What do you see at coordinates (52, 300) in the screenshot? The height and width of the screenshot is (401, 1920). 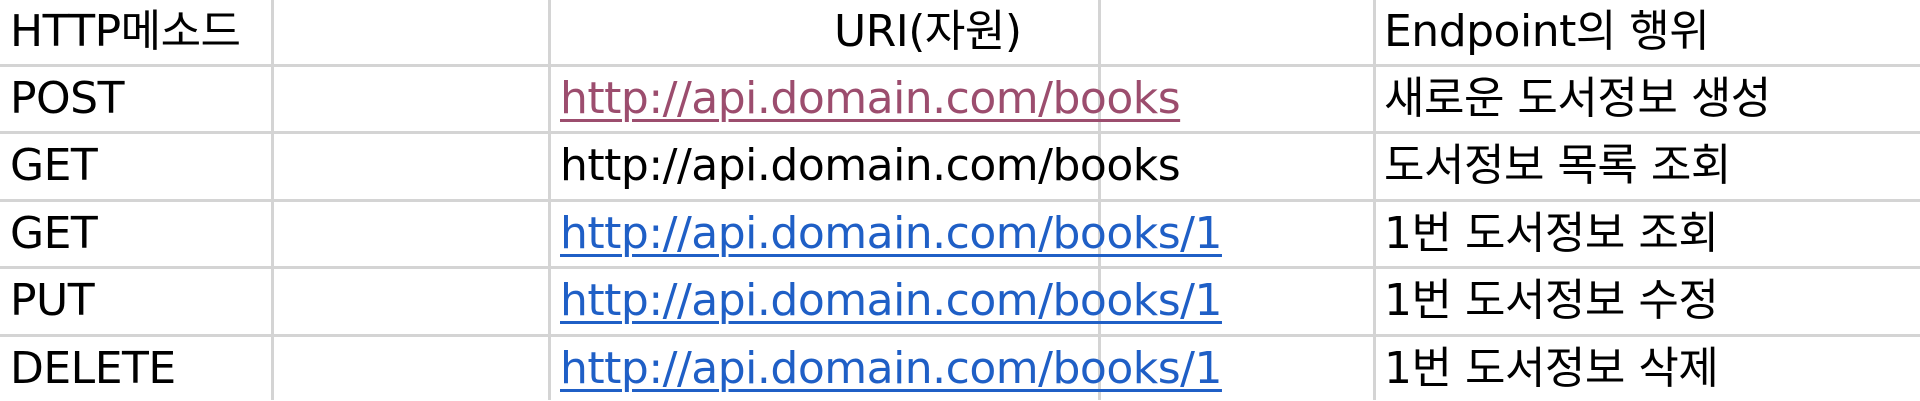 I see `row-method: PUT` at bounding box center [52, 300].